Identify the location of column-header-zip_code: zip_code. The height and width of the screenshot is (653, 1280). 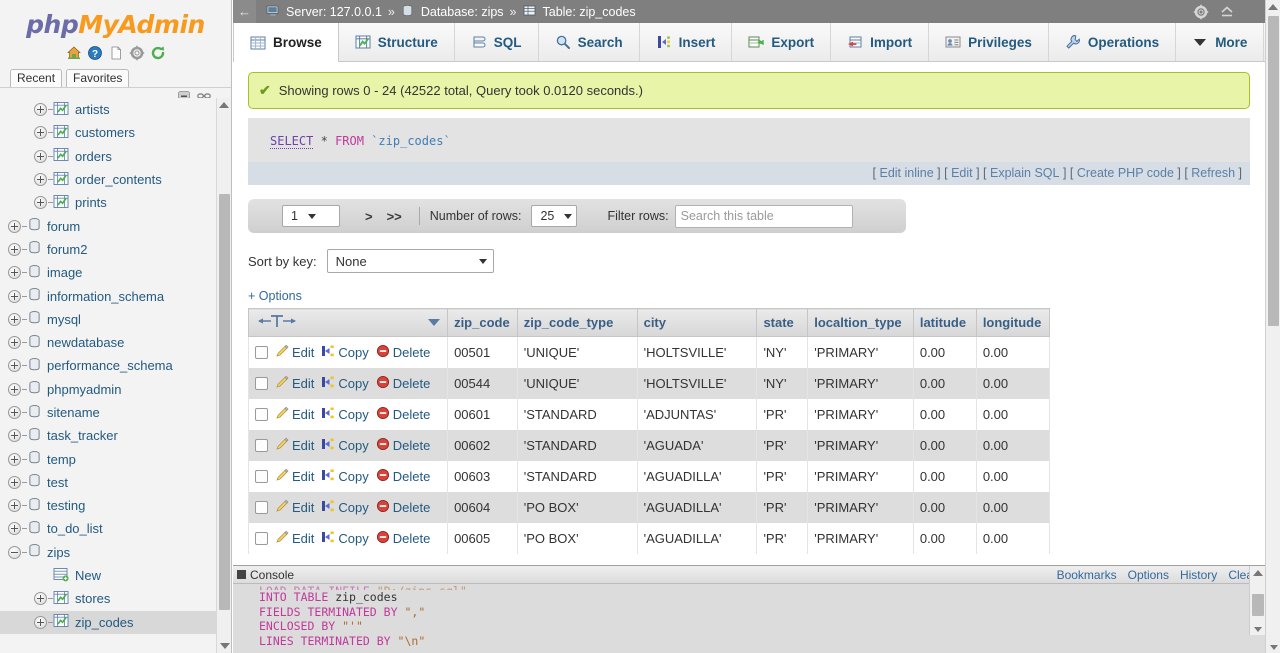
(482, 322).